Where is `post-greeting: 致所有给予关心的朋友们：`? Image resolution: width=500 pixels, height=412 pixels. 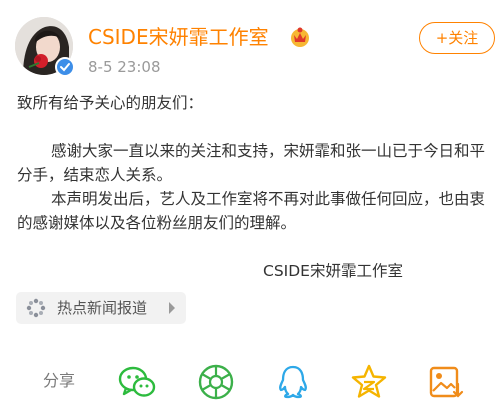 post-greeting: 致所有给予关心的朋友们： is located at coordinates (110, 103).